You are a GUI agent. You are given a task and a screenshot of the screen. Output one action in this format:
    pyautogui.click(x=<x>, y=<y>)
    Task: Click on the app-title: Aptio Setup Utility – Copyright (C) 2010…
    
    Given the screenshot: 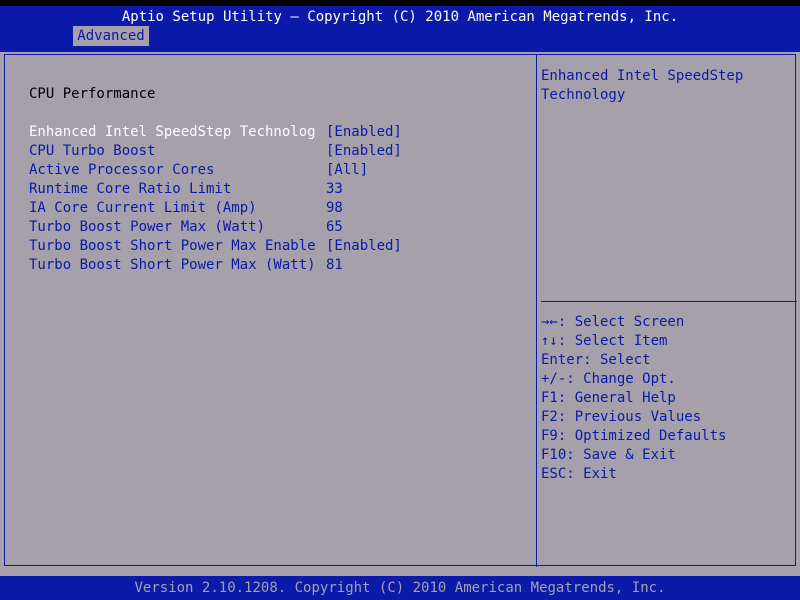 What is the action you would take?
    pyautogui.click(x=400, y=17)
    